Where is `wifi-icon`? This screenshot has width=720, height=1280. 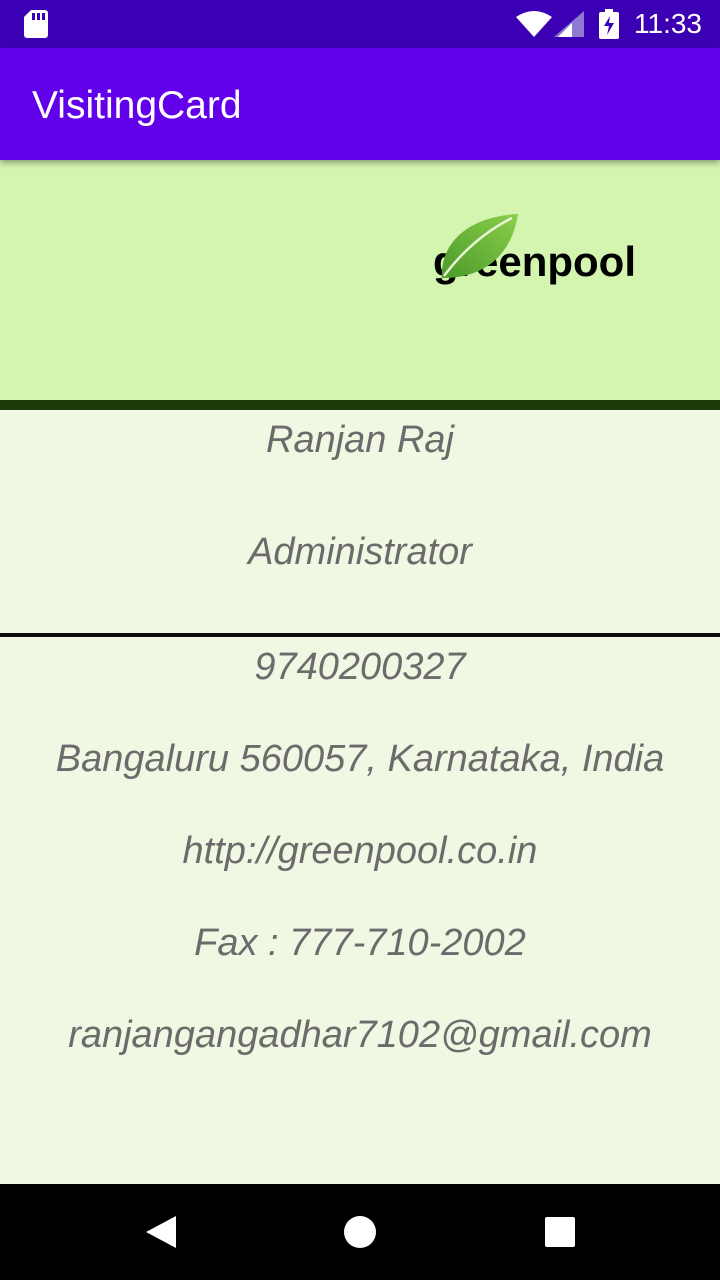 wifi-icon is located at coordinates (534, 24).